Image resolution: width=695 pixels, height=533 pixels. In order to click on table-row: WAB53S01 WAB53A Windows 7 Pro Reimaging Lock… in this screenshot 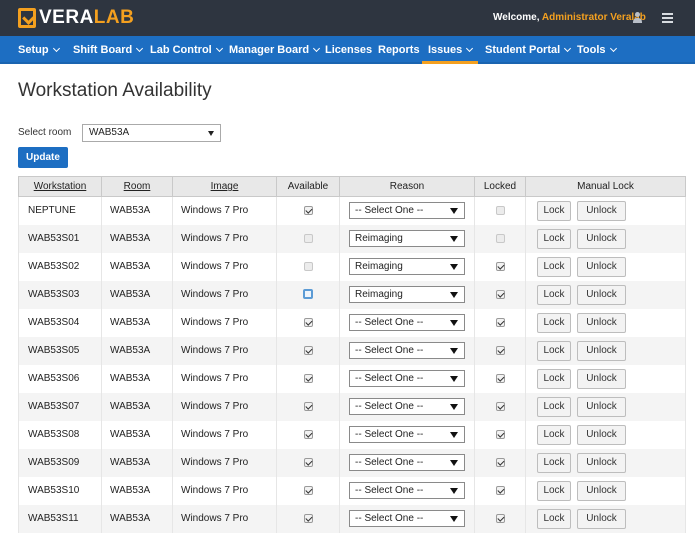, I will do `click(352, 238)`.